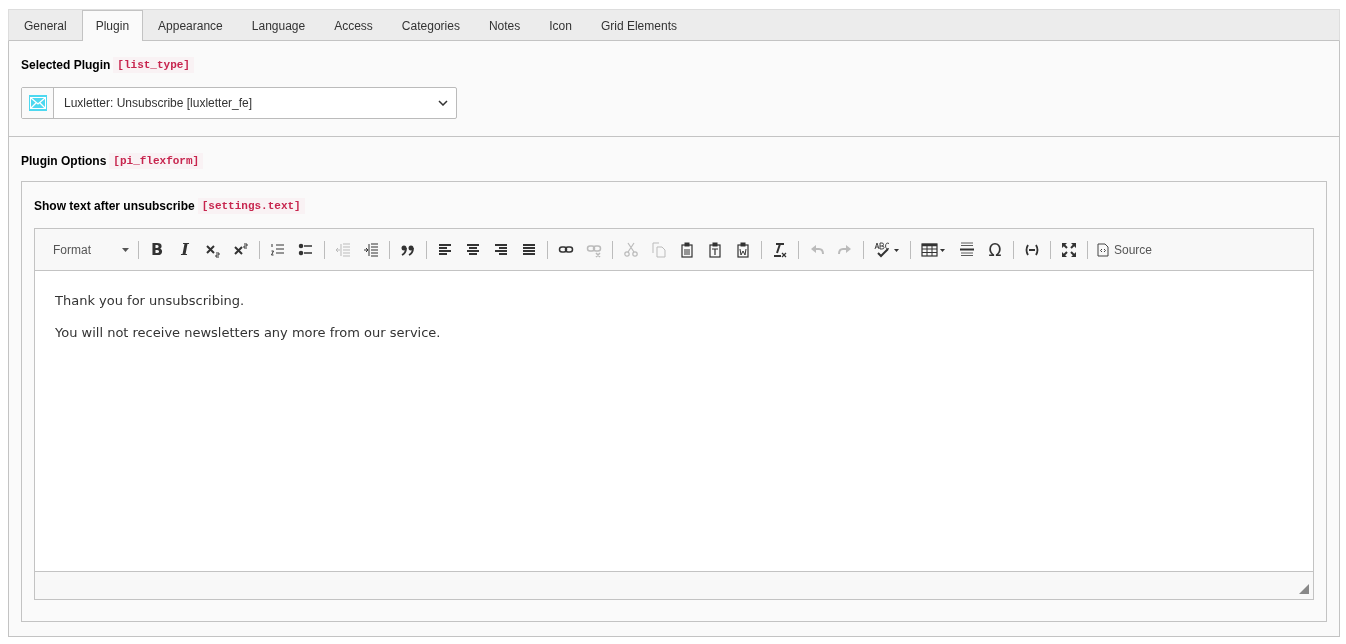 The image size is (1346, 644). Describe the element at coordinates (371, 249) in the screenshot. I see `indent-icon` at that location.